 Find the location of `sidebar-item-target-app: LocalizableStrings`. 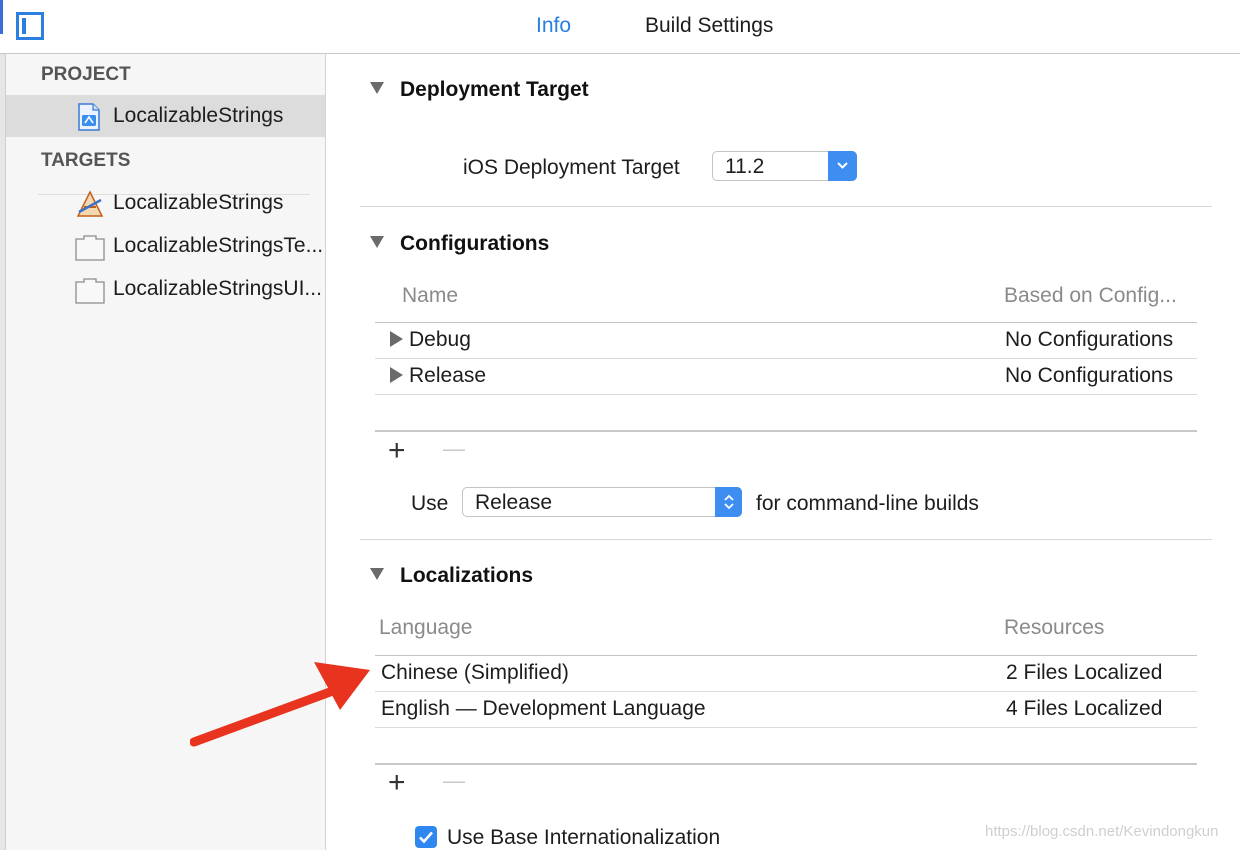

sidebar-item-target-app: LocalizableStrings is located at coordinates (165, 203).